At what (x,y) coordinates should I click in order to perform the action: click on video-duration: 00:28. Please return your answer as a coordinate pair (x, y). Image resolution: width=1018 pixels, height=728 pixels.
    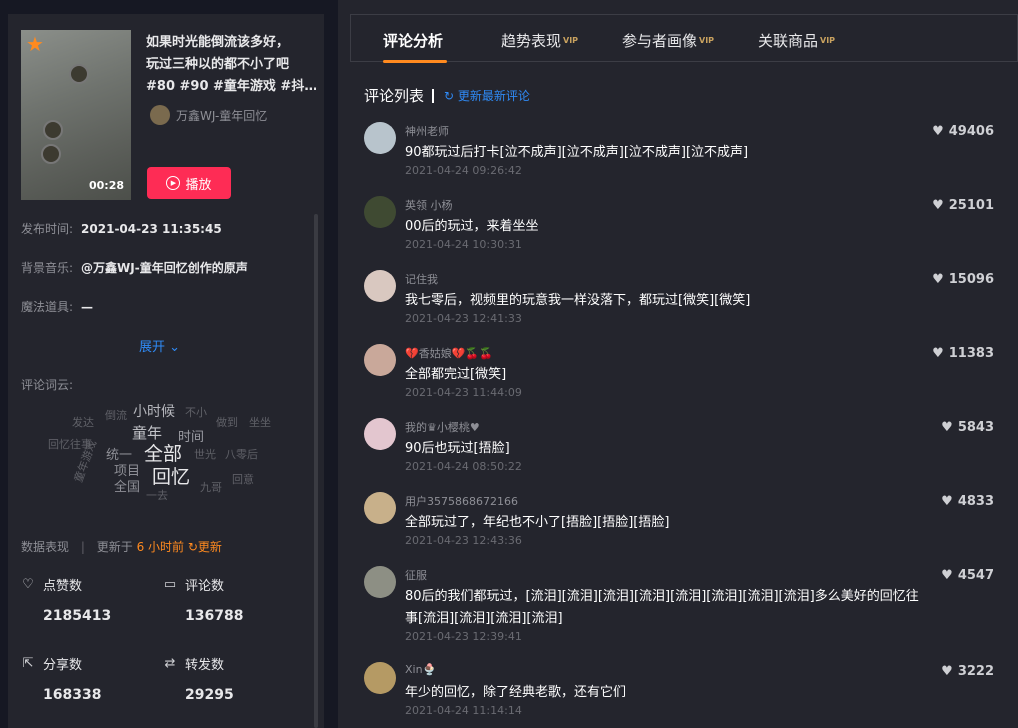
    Looking at the image, I should click on (106, 185).